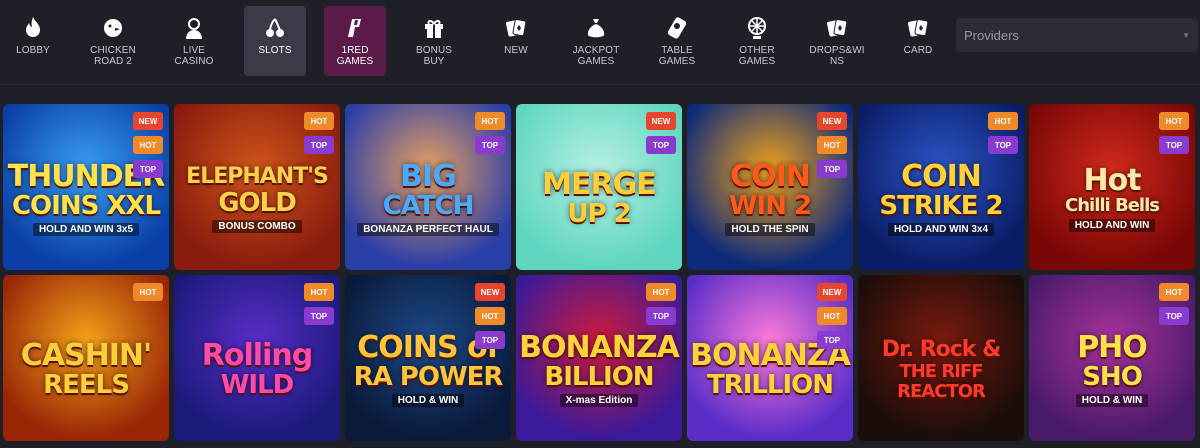  I want to click on game-title-line2: CATCH, so click(428, 206).